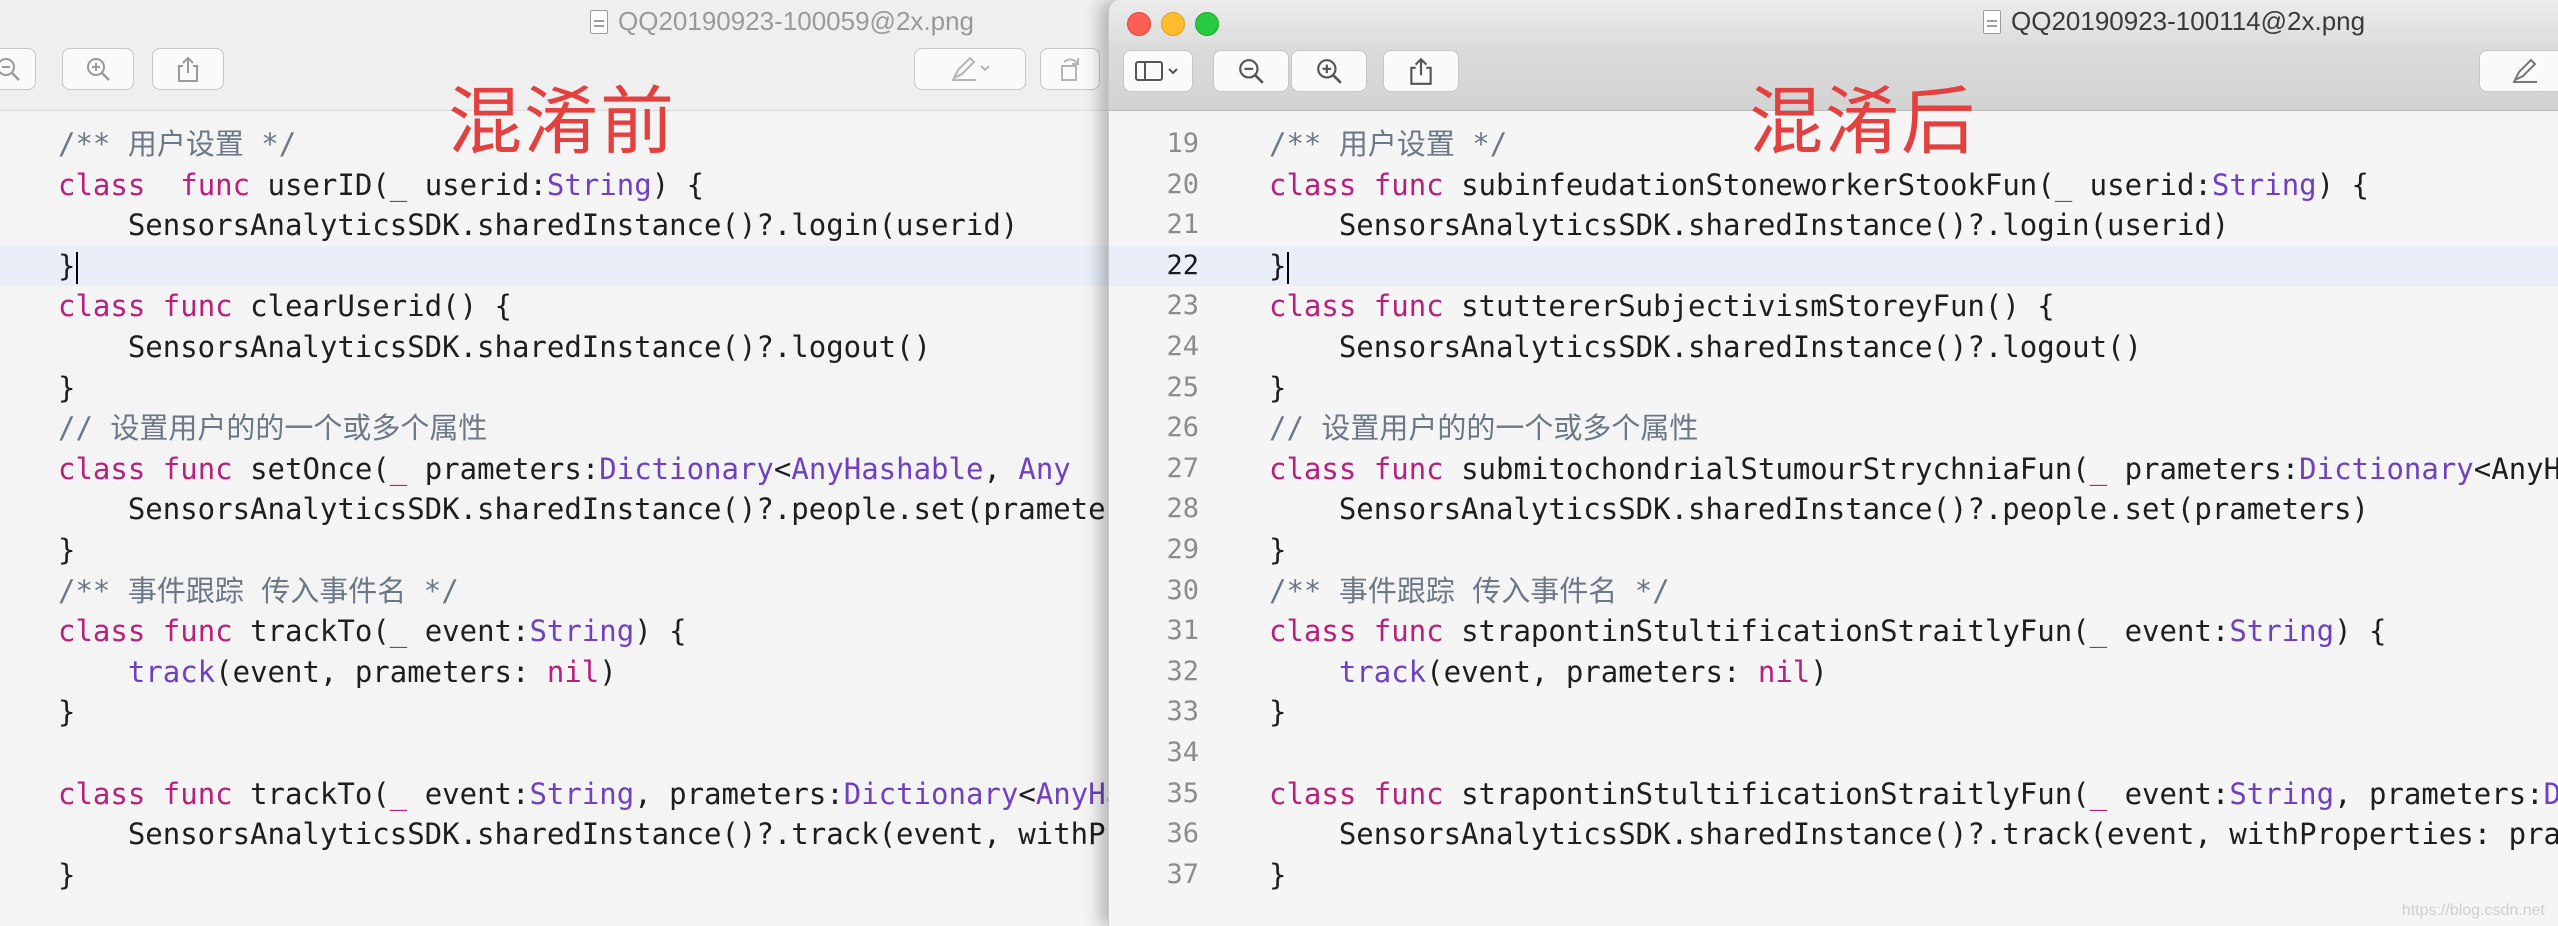 The height and width of the screenshot is (926, 2558). What do you see at coordinates (1182, 671) in the screenshot?
I see `line-number: 32` at bounding box center [1182, 671].